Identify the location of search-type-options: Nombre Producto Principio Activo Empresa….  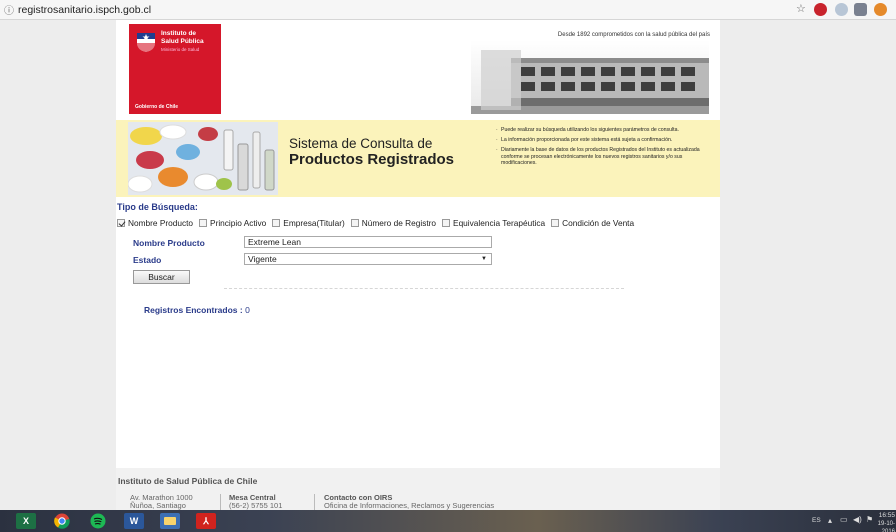
(375, 223).